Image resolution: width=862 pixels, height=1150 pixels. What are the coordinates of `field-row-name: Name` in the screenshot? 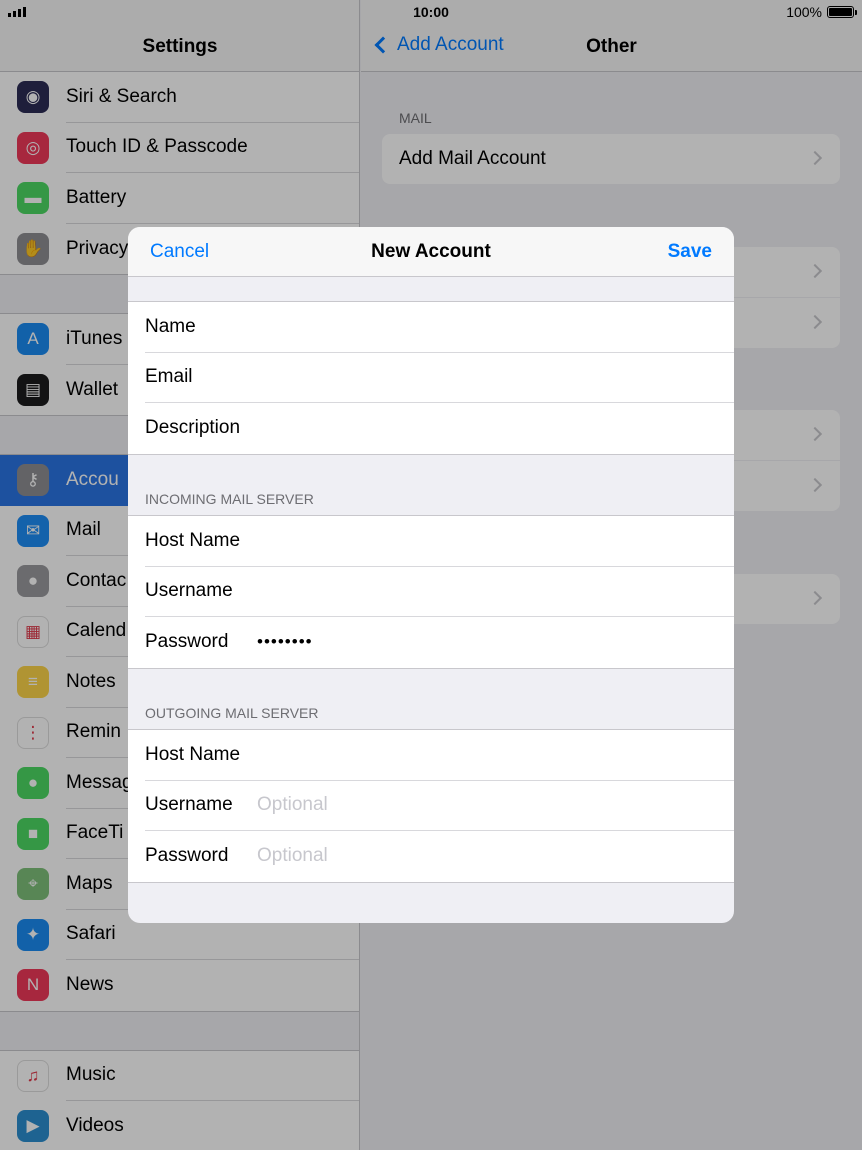 It's located at (439, 327).